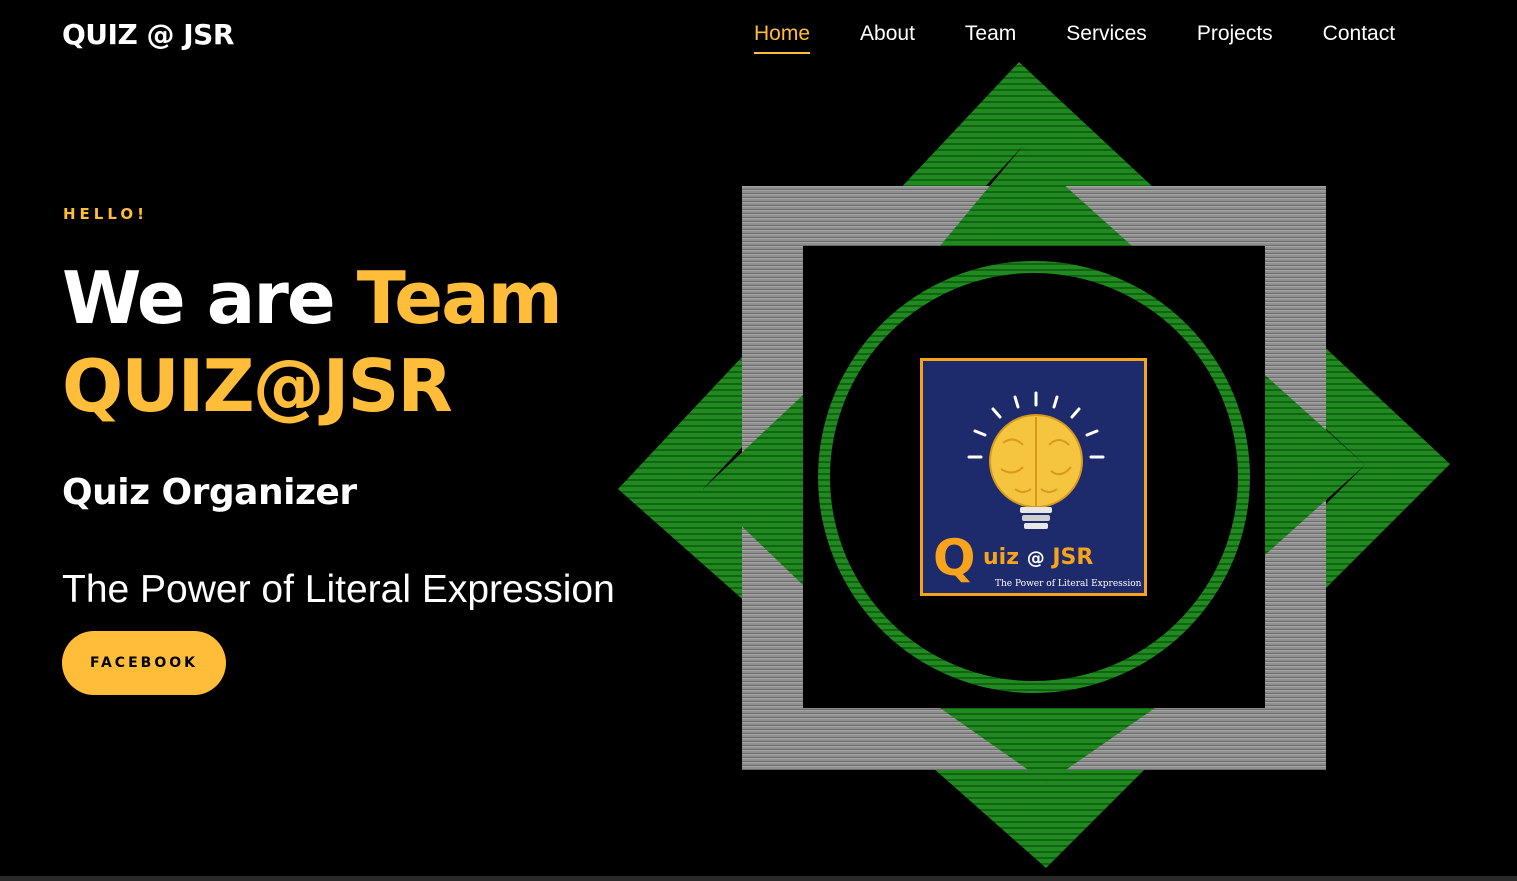 The width and height of the screenshot is (1517, 881). Describe the element at coordinates (257, 386) in the screenshot. I see `headline-quiz-jsr: QUIZ@JSR` at that location.